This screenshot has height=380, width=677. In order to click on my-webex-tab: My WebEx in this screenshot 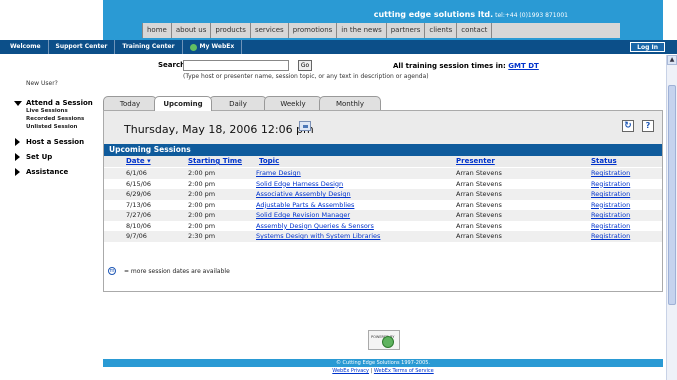, I will do `click(213, 47)`.